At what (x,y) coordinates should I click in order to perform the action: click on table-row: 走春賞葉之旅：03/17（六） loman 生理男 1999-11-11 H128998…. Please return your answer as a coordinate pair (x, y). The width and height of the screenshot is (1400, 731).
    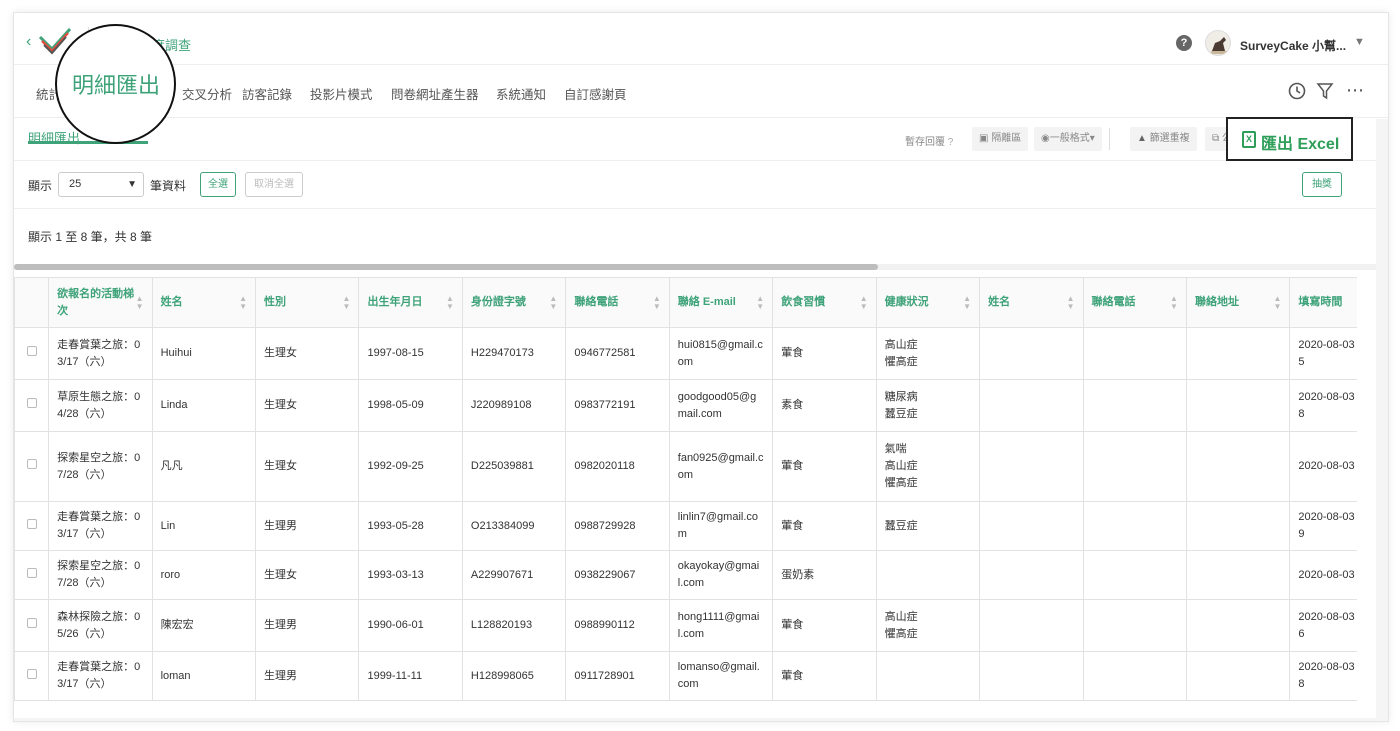
    Looking at the image, I should click on (685, 676).